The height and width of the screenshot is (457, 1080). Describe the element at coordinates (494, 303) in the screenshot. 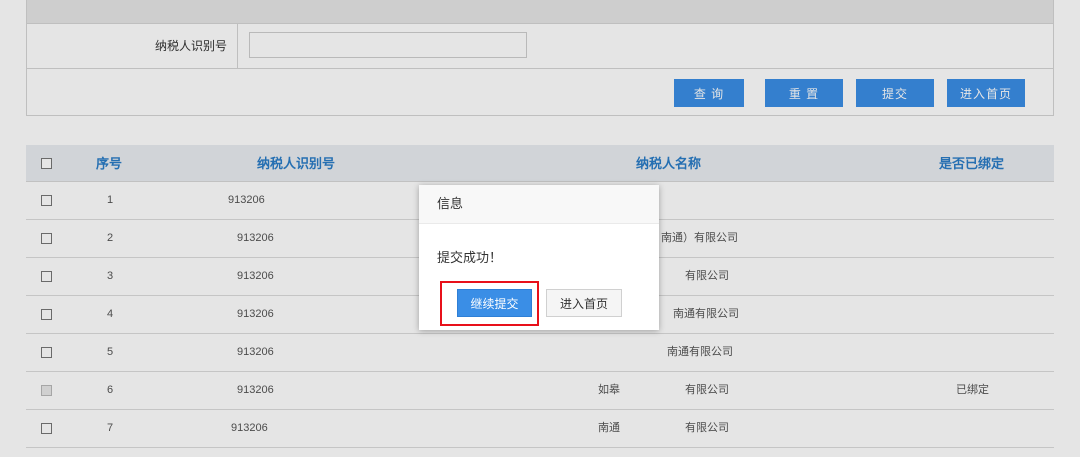

I see `continue-submit-button: 继续提交` at that location.